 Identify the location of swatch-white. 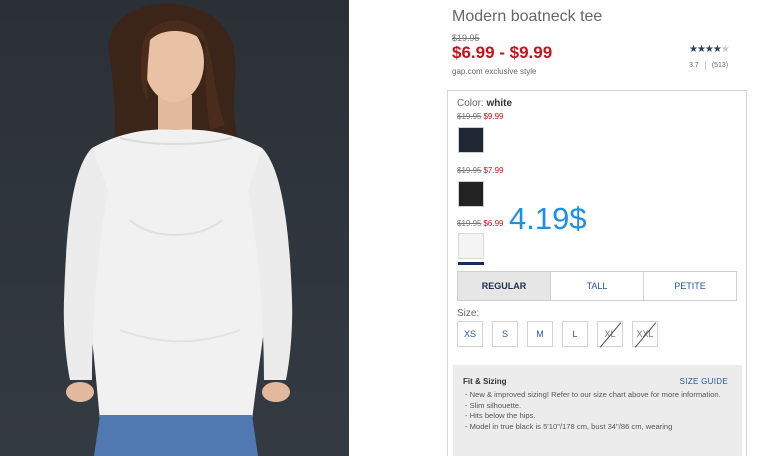
(471, 246).